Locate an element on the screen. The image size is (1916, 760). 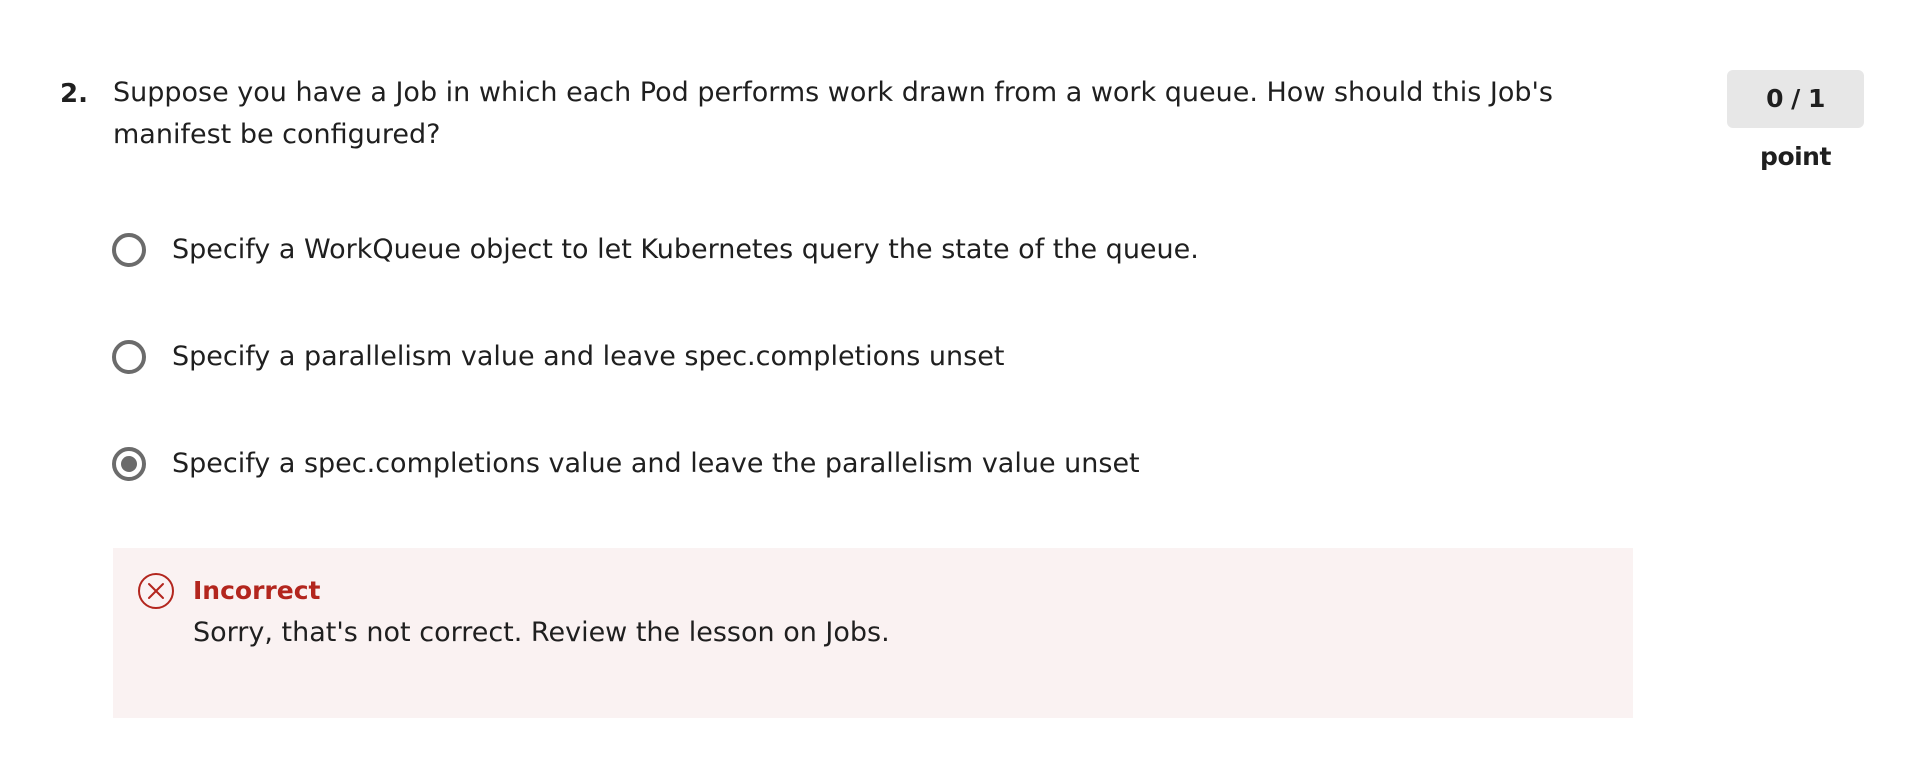
points-badge: 0 / 1 point is located at coordinates (1795, 120).